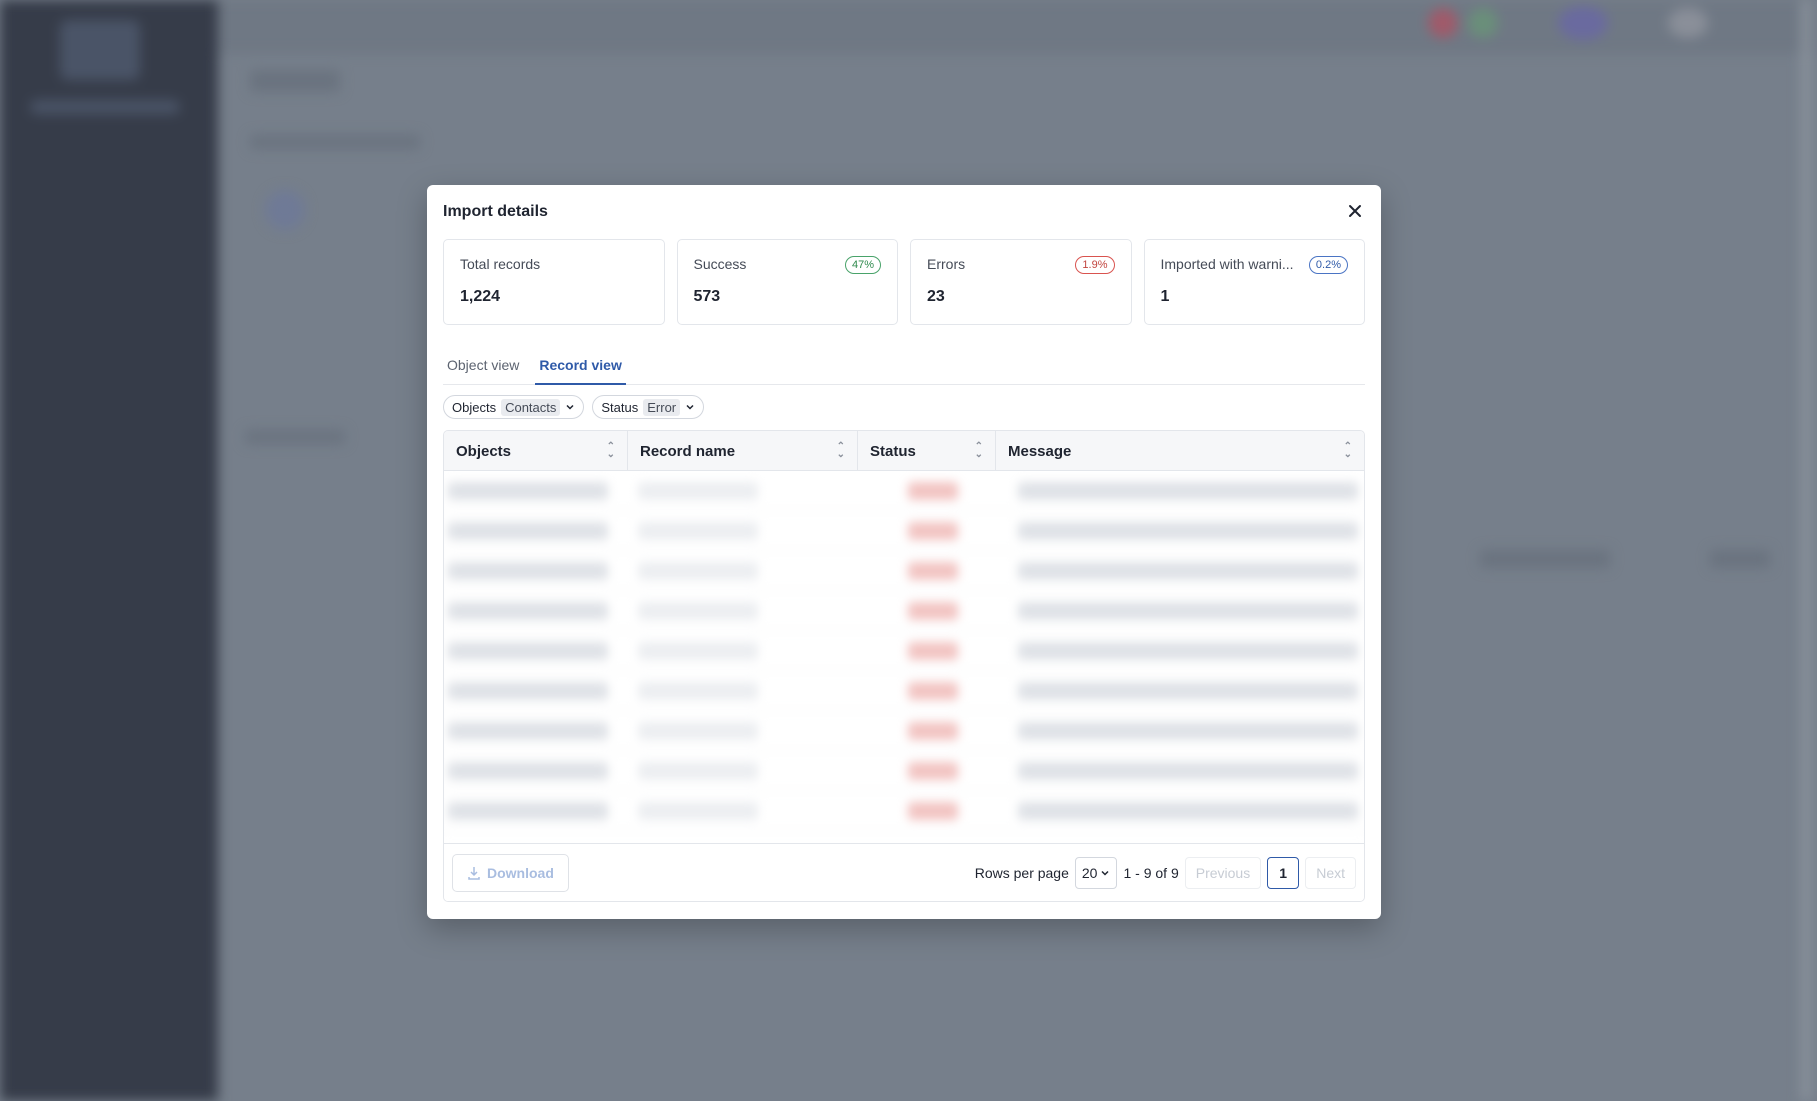 The image size is (1817, 1101). What do you see at coordinates (662, 407) in the screenshot?
I see `filter-value: Error` at bounding box center [662, 407].